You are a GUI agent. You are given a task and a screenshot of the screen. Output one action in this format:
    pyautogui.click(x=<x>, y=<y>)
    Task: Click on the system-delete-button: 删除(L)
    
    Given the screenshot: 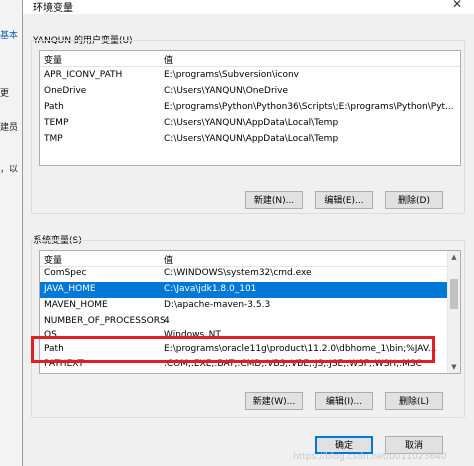 What is the action you would take?
    pyautogui.click(x=414, y=401)
    